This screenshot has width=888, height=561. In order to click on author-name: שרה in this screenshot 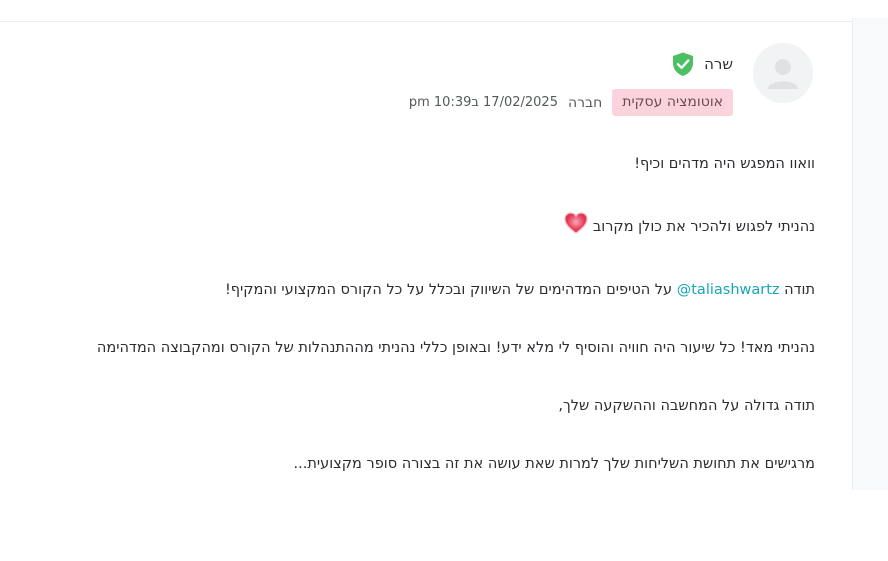, I will do `click(718, 64)`.